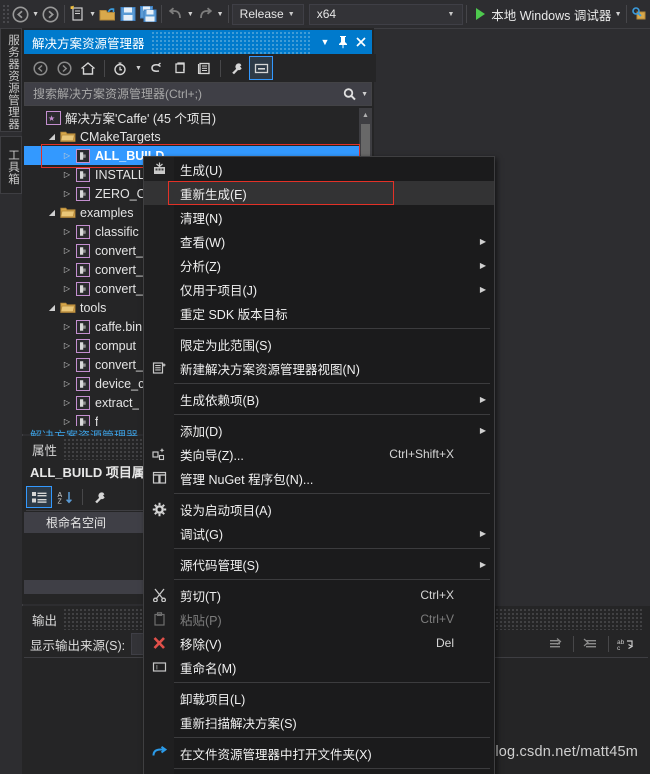  Describe the element at coordinates (319, 265) in the screenshot. I see `context-menu-item: 分析(Z) ▶` at that location.